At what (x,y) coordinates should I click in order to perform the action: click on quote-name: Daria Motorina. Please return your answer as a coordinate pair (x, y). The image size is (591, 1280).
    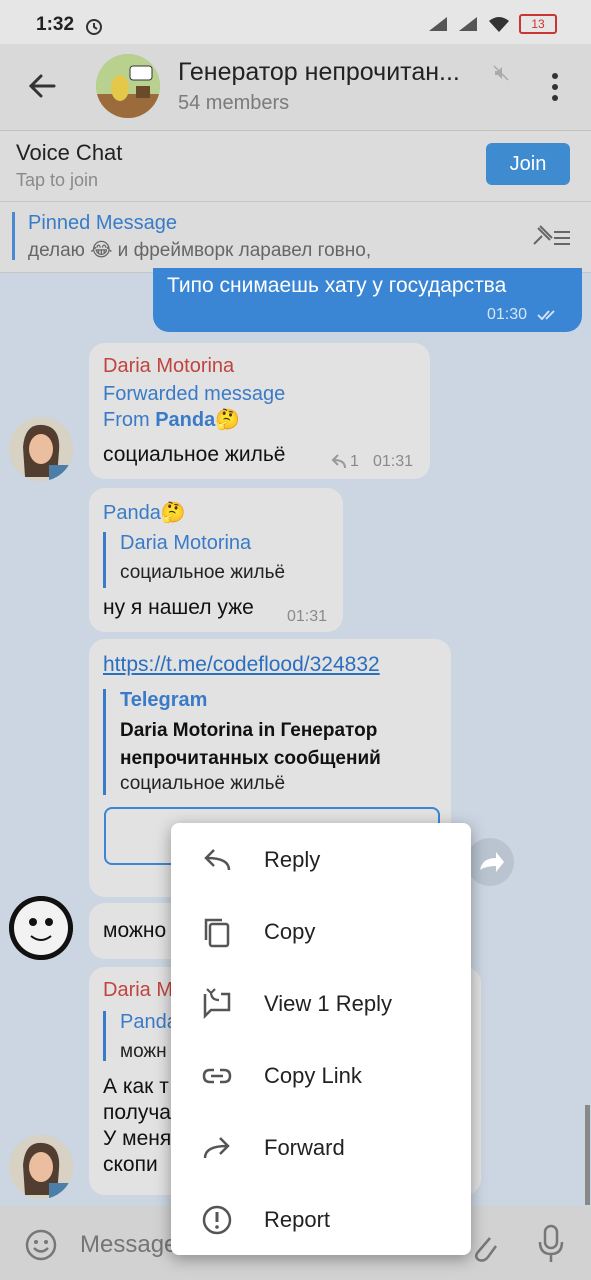
    Looking at the image, I should click on (185, 543).